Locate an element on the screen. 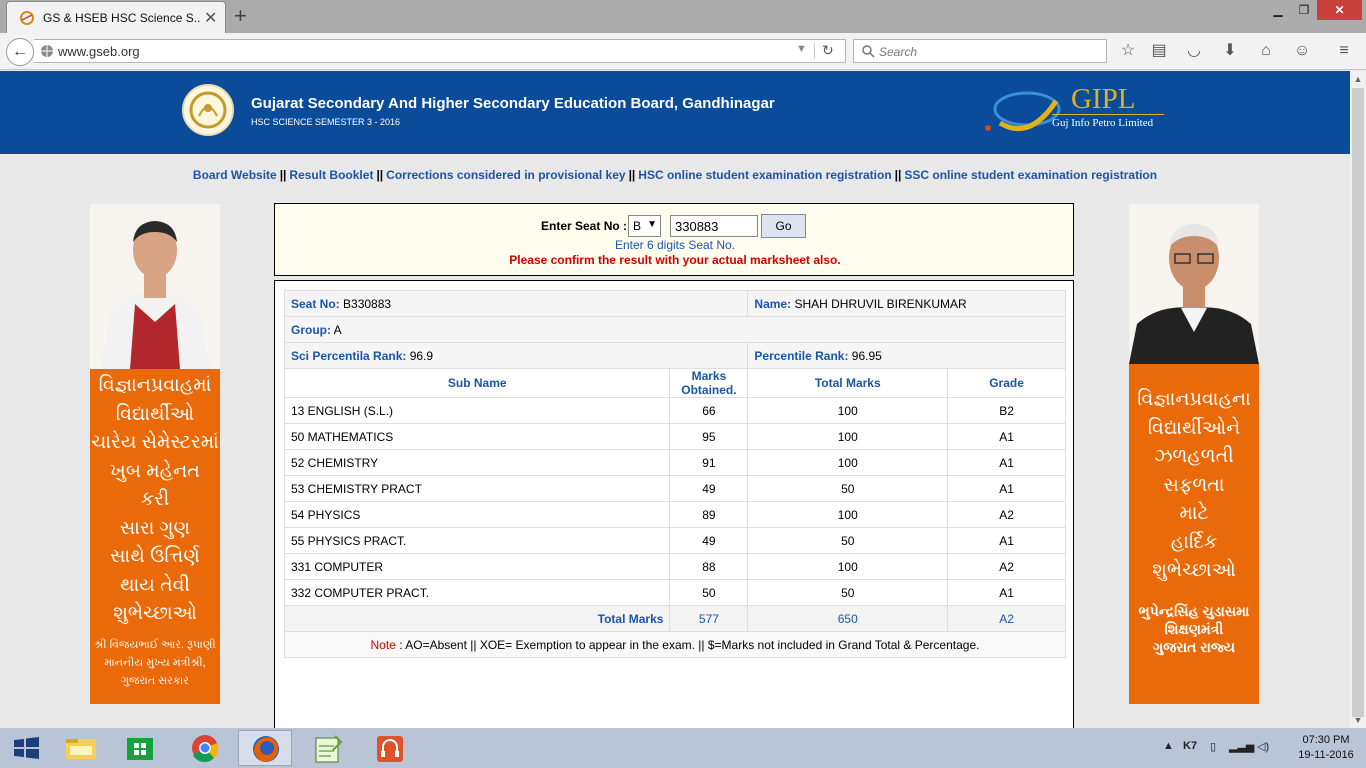 This screenshot has height=768, width=1366. start-windows-icon is located at coordinates (27, 748).